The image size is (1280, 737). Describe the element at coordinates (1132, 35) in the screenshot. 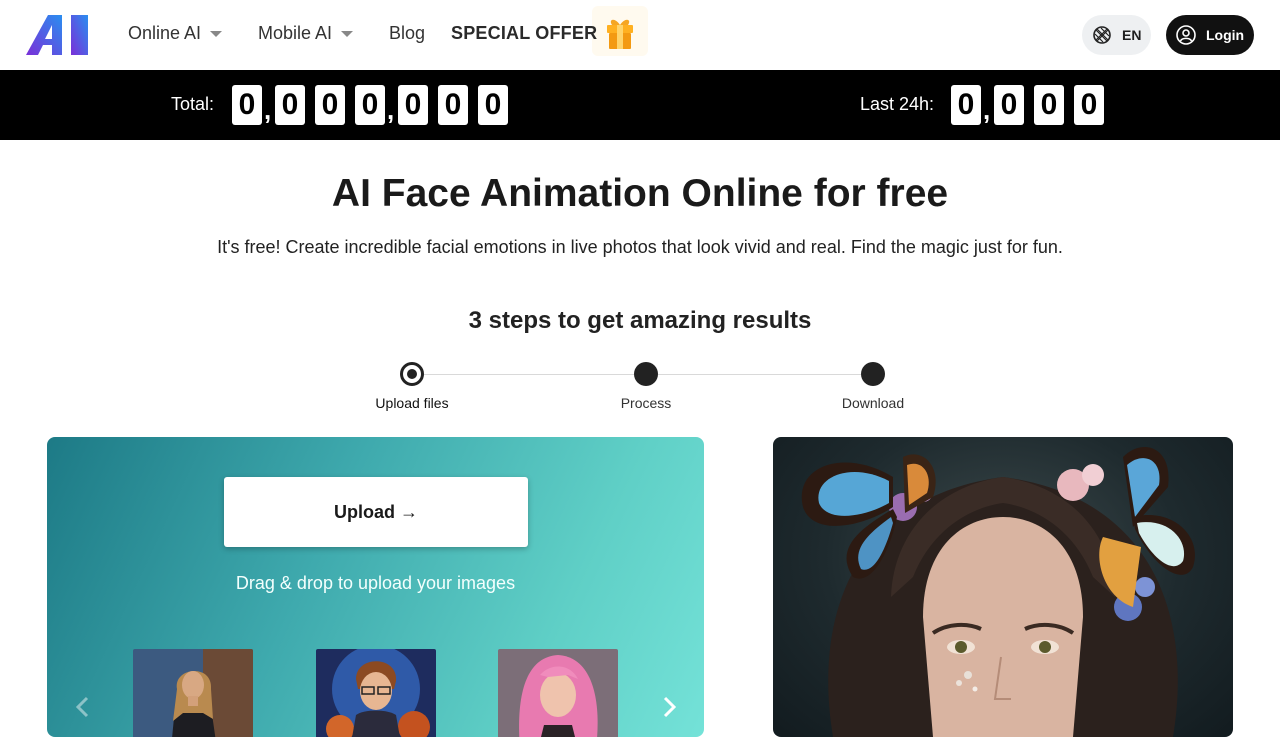

I see `language-label: EN` at that location.